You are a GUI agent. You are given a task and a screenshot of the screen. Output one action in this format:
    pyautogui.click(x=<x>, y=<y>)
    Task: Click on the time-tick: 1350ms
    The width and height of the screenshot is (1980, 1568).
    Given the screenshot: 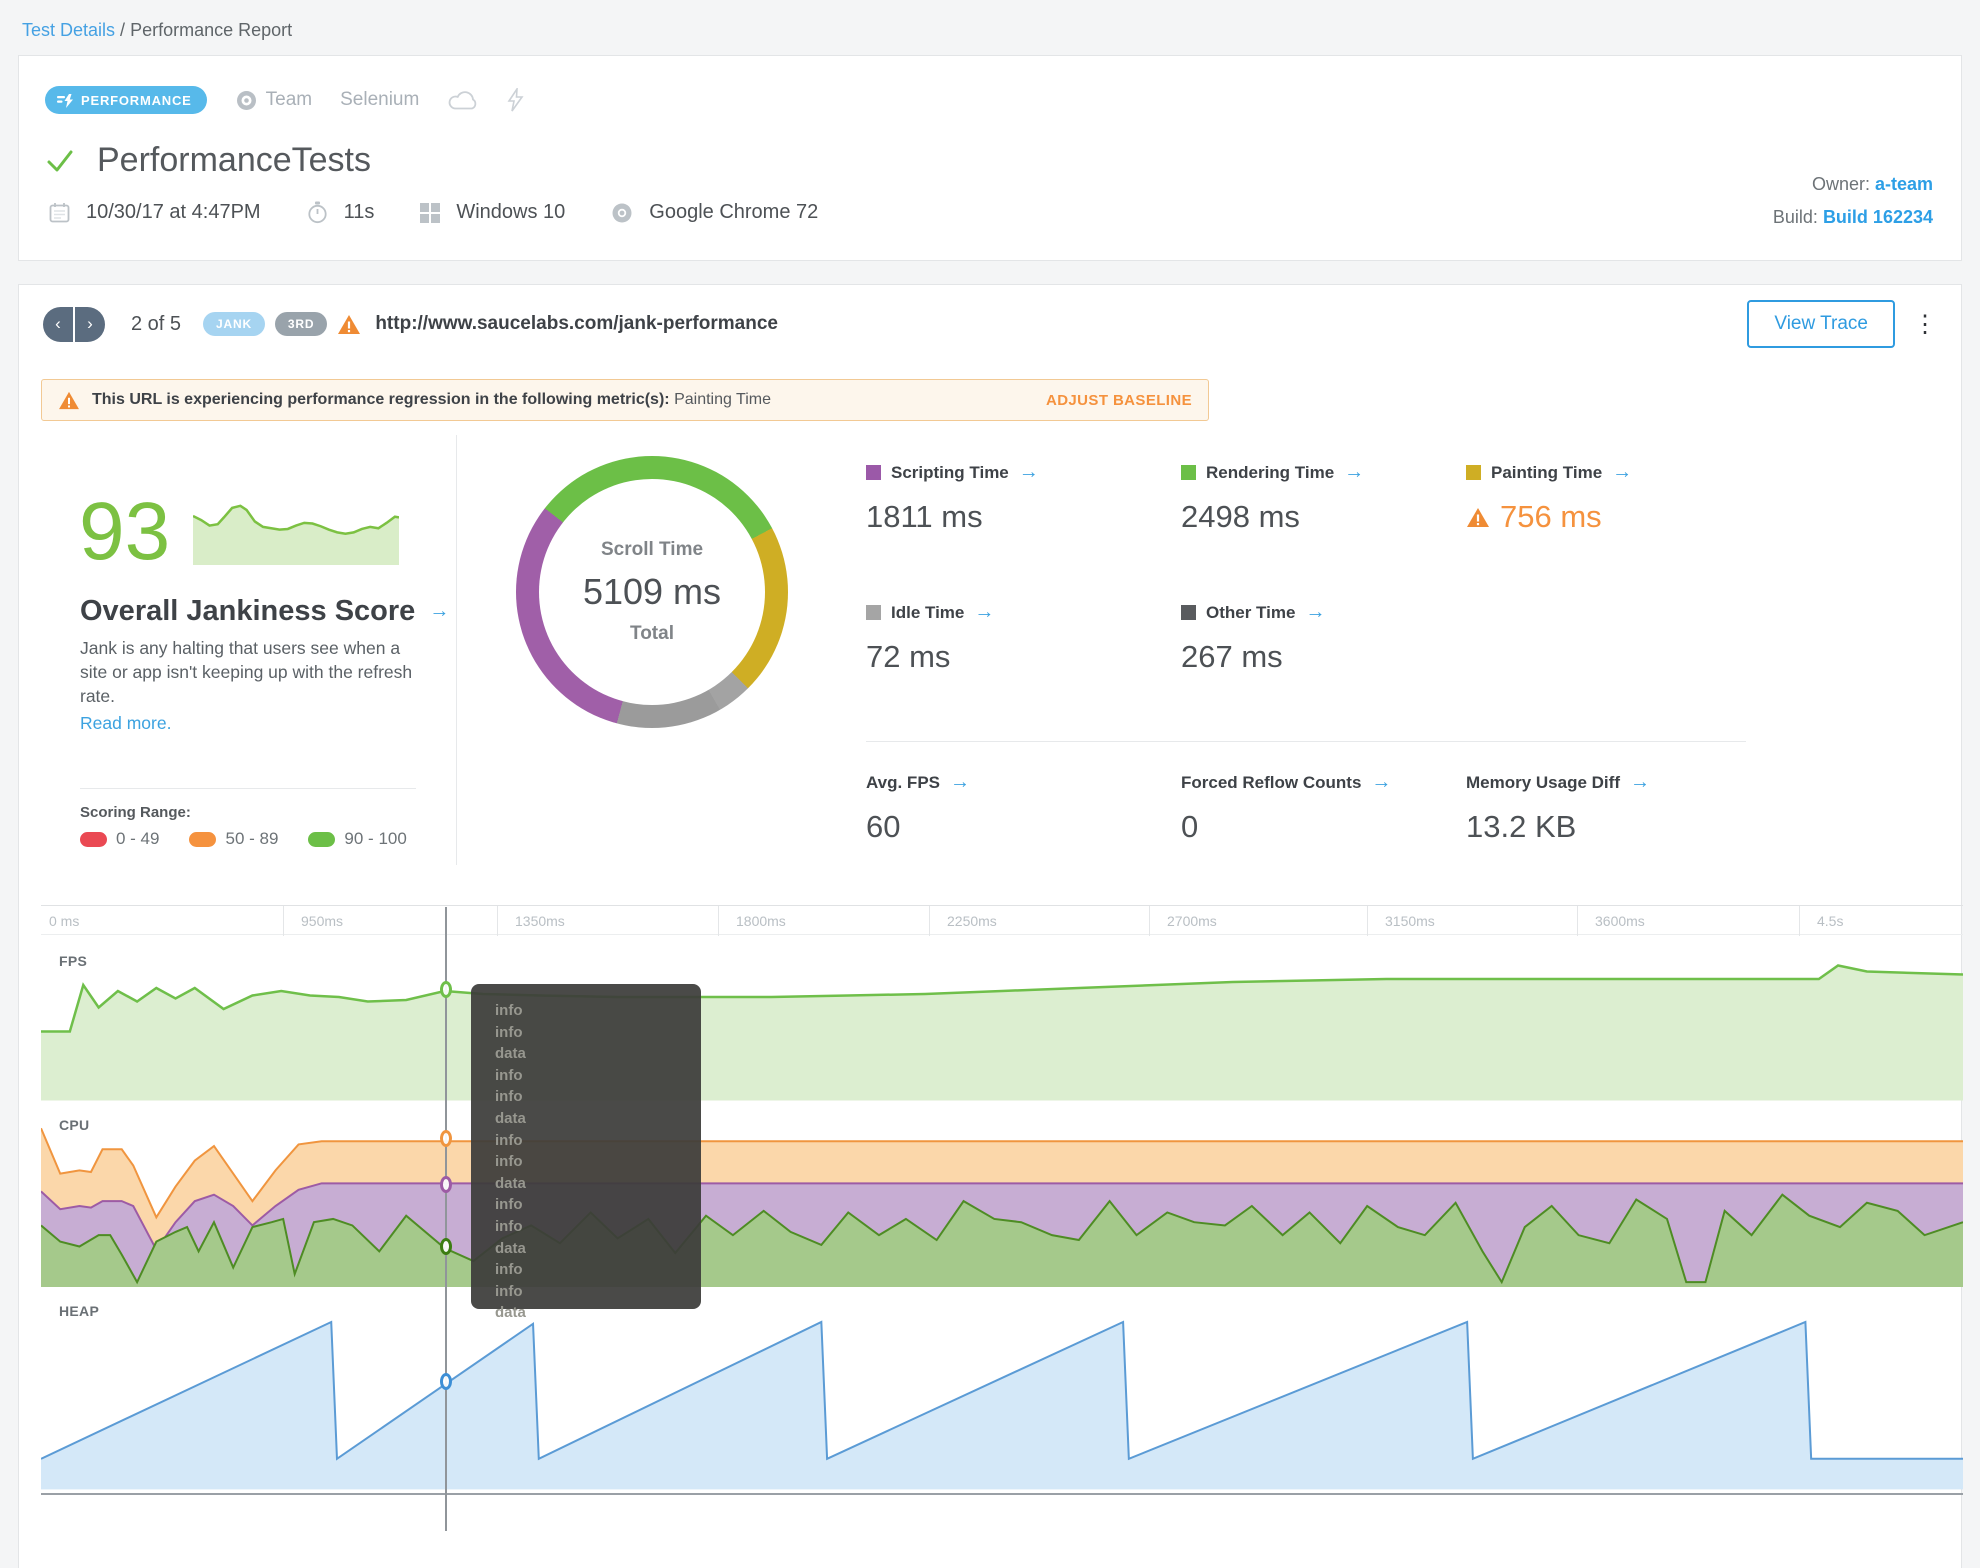 What is the action you would take?
    pyautogui.click(x=540, y=921)
    